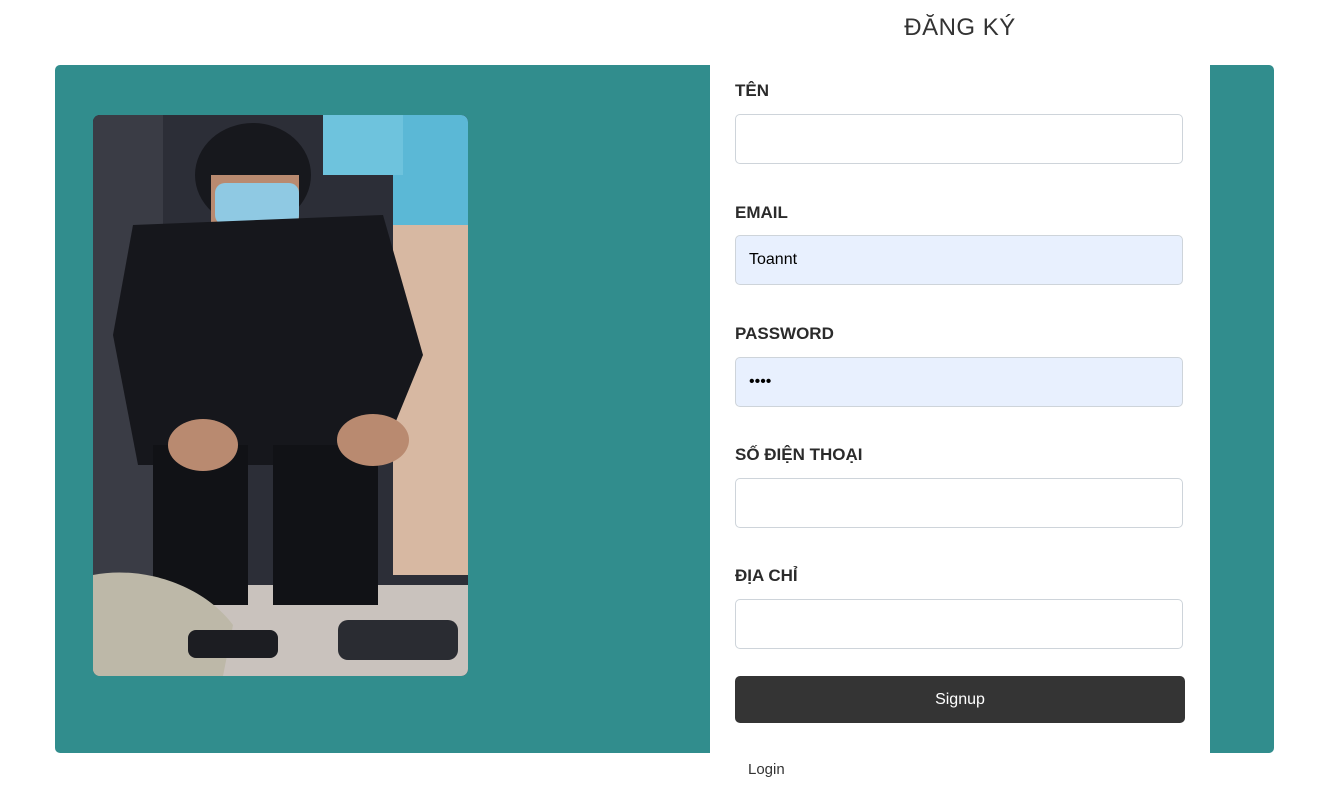  Describe the element at coordinates (784, 333) in the screenshot. I see `password-label: PASSWORD` at that location.